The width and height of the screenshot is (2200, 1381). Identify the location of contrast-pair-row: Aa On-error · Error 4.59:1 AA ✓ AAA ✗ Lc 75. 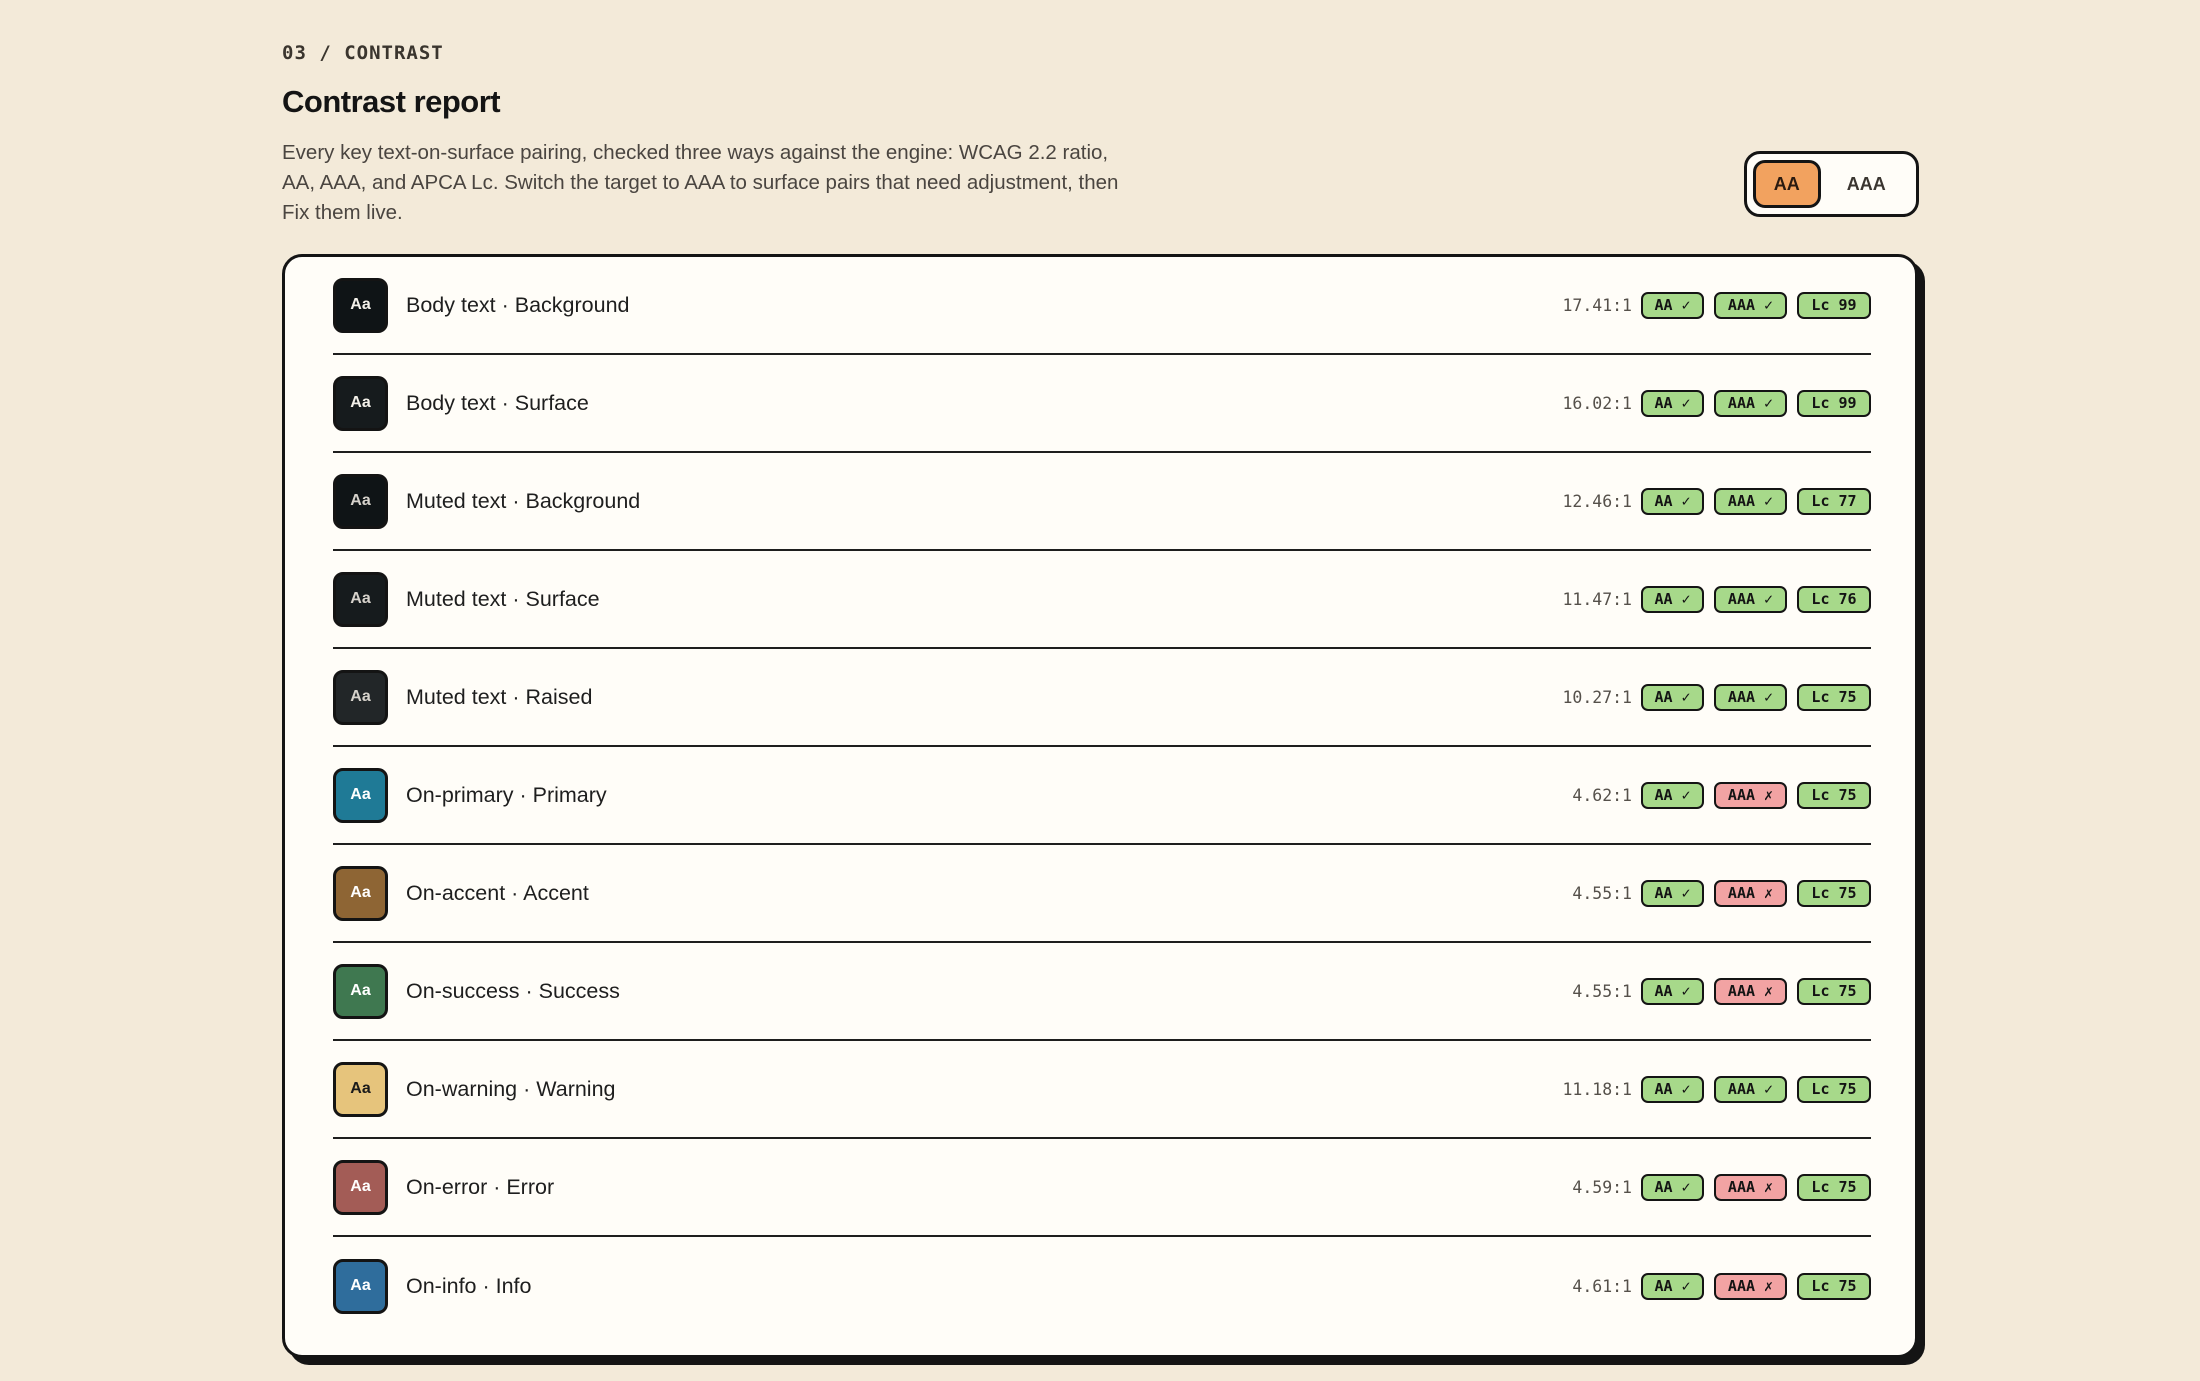
(1102, 1188).